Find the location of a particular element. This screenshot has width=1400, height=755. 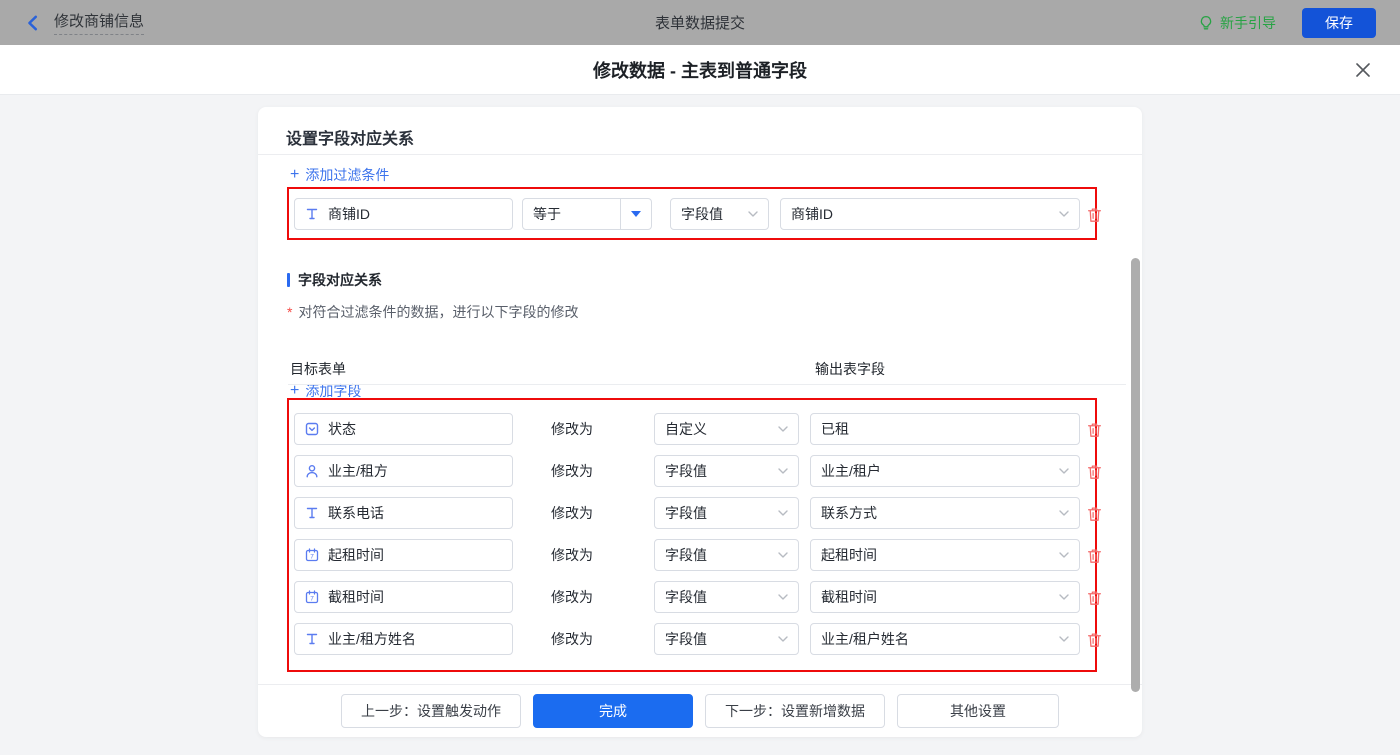

back-label: 修改商铺信息 is located at coordinates (99, 22).